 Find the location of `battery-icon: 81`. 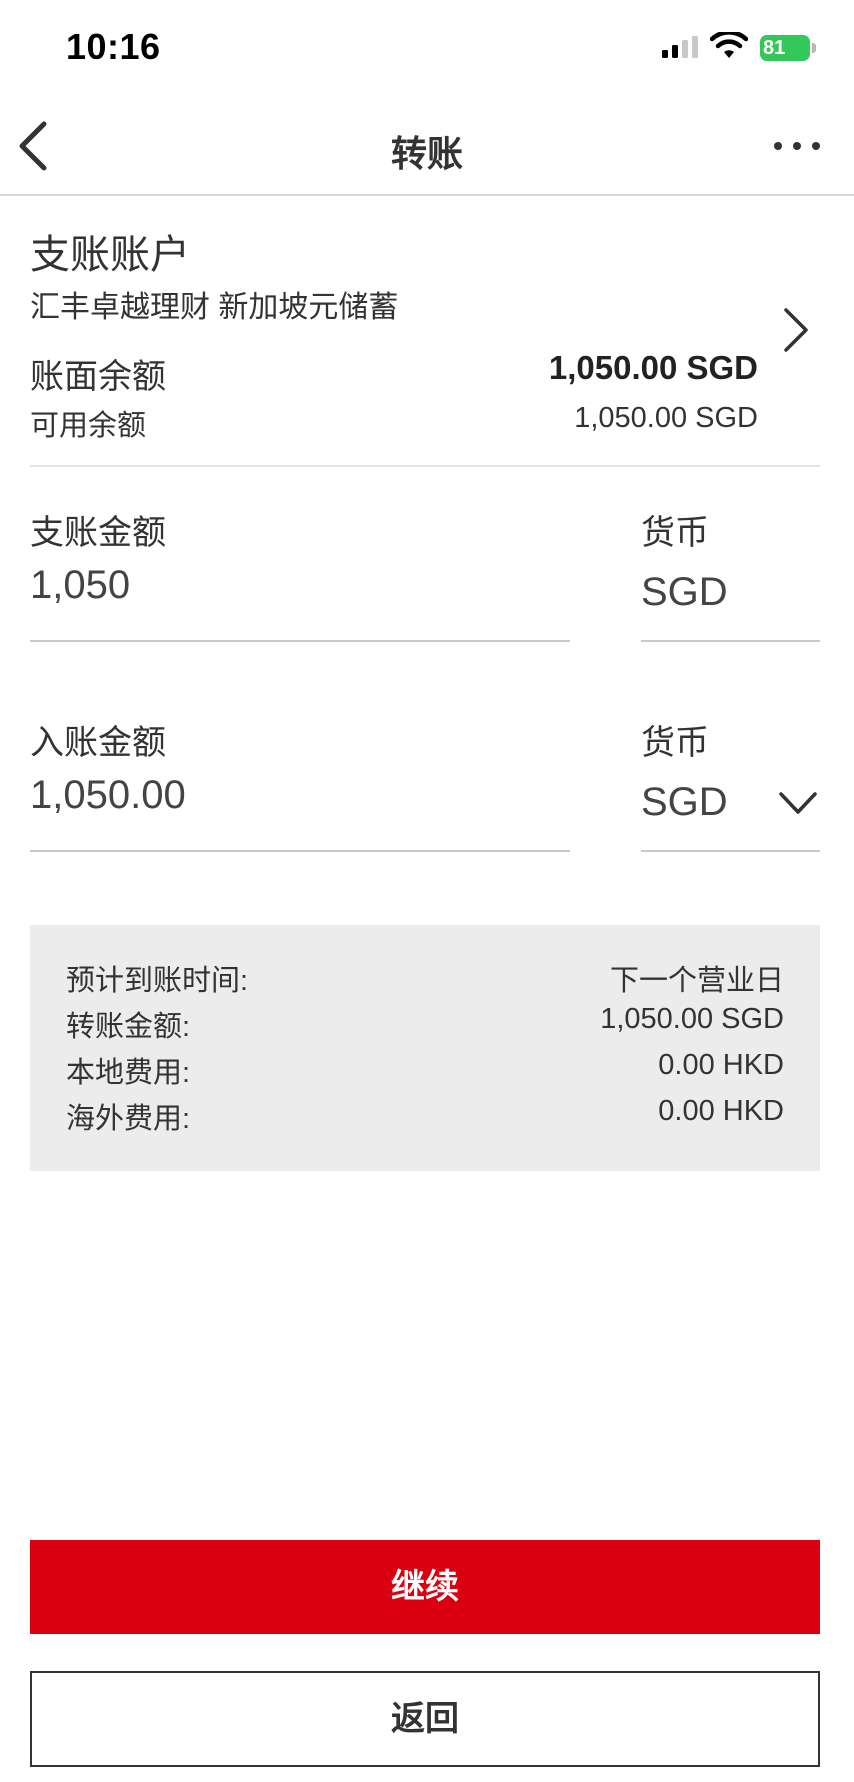

battery-icon: 81 is located at coordinates (785, 48).